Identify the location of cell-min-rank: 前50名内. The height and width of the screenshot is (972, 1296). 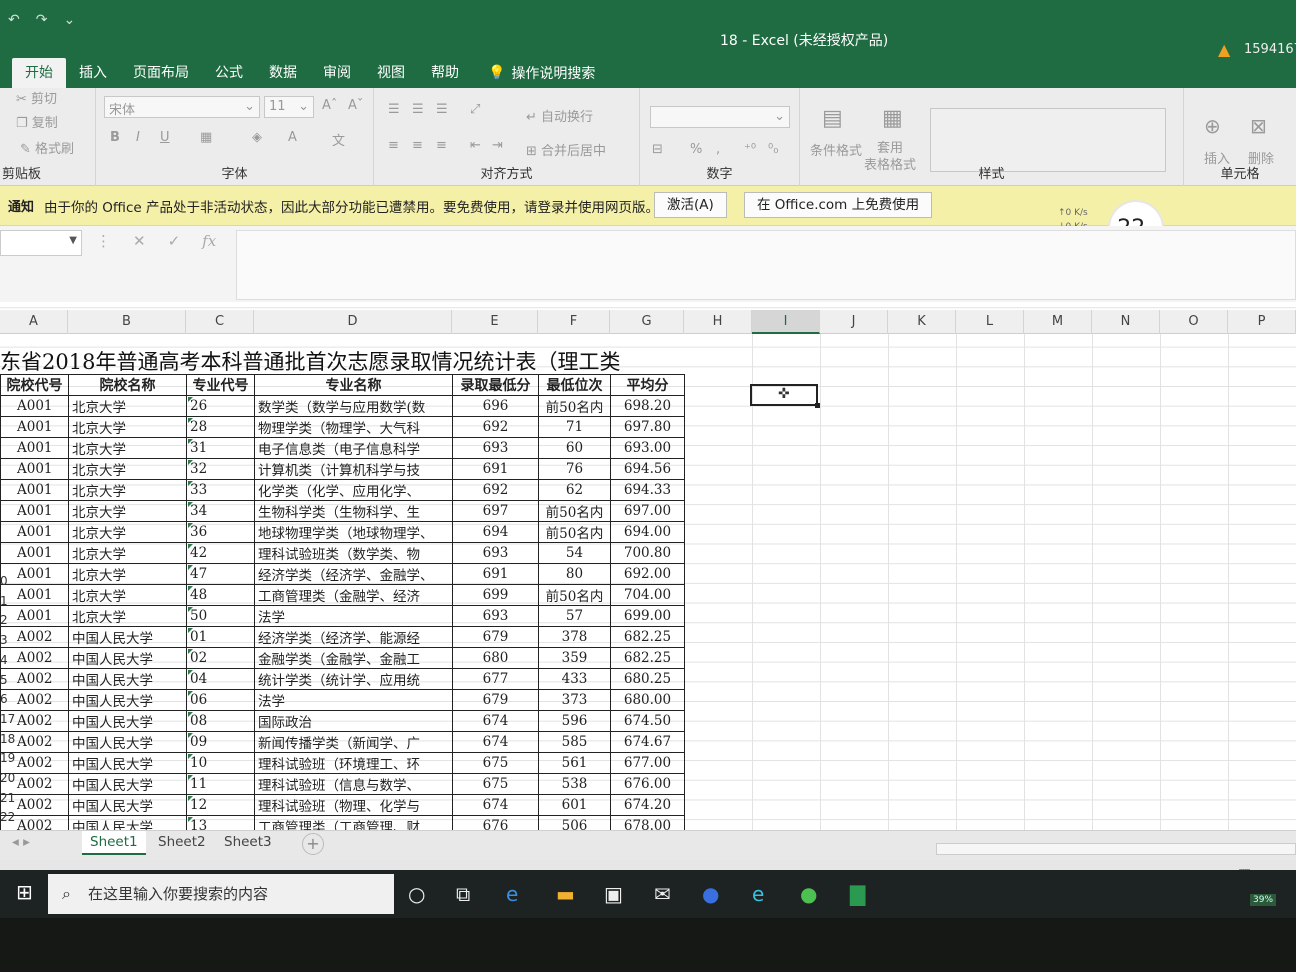
(574, 511).